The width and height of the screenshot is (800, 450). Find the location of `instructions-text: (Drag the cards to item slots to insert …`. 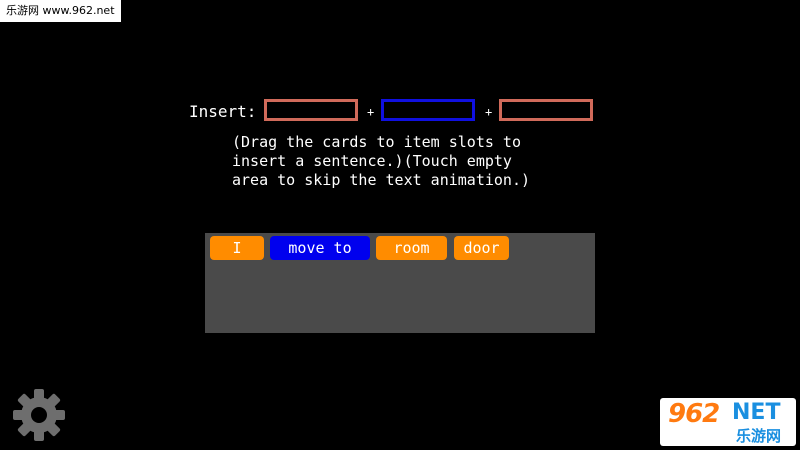

instructions-text: (Drag the cards to item slots to insert … is located at coordinates (381, 161).